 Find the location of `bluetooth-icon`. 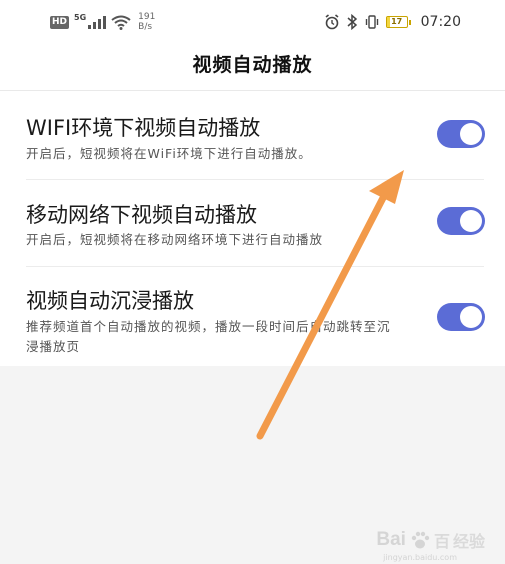

bluetooth-icon is located at coordinates (352, 22).